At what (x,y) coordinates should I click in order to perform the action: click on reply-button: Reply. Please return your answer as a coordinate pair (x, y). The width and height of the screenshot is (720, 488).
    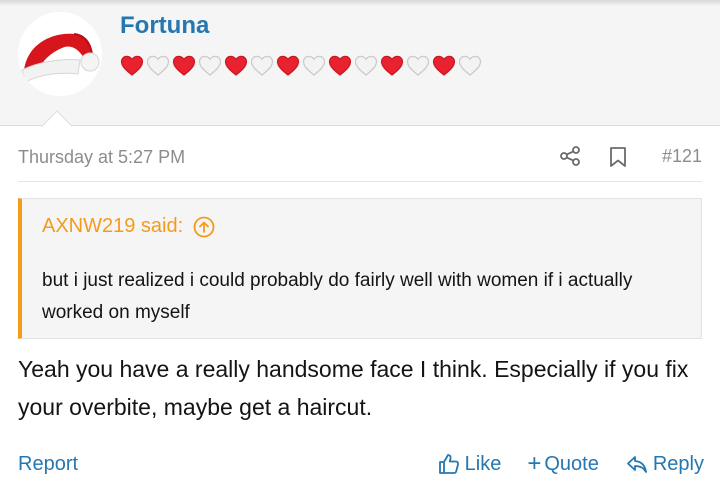
    Looking at the image, I should click on (664, 464).